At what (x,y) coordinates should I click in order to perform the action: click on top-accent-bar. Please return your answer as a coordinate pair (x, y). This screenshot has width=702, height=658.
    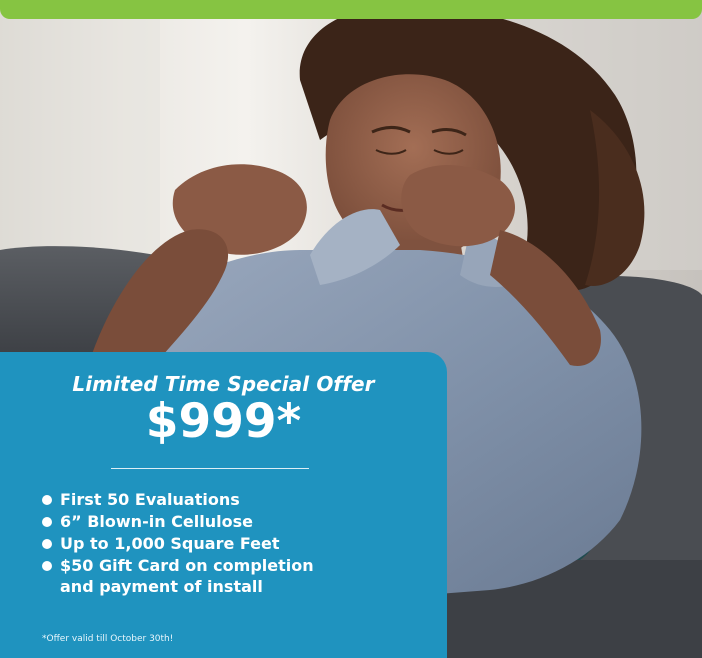
    Looking at the image, I should click on (351, 9).